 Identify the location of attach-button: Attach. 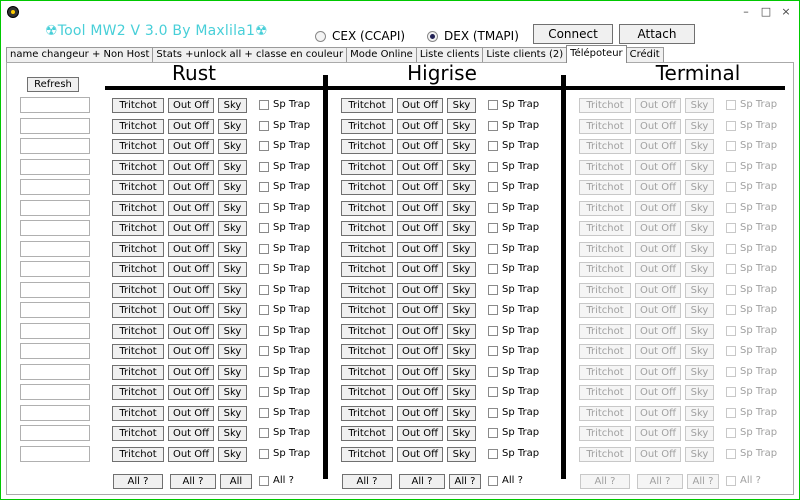
(657, 34).